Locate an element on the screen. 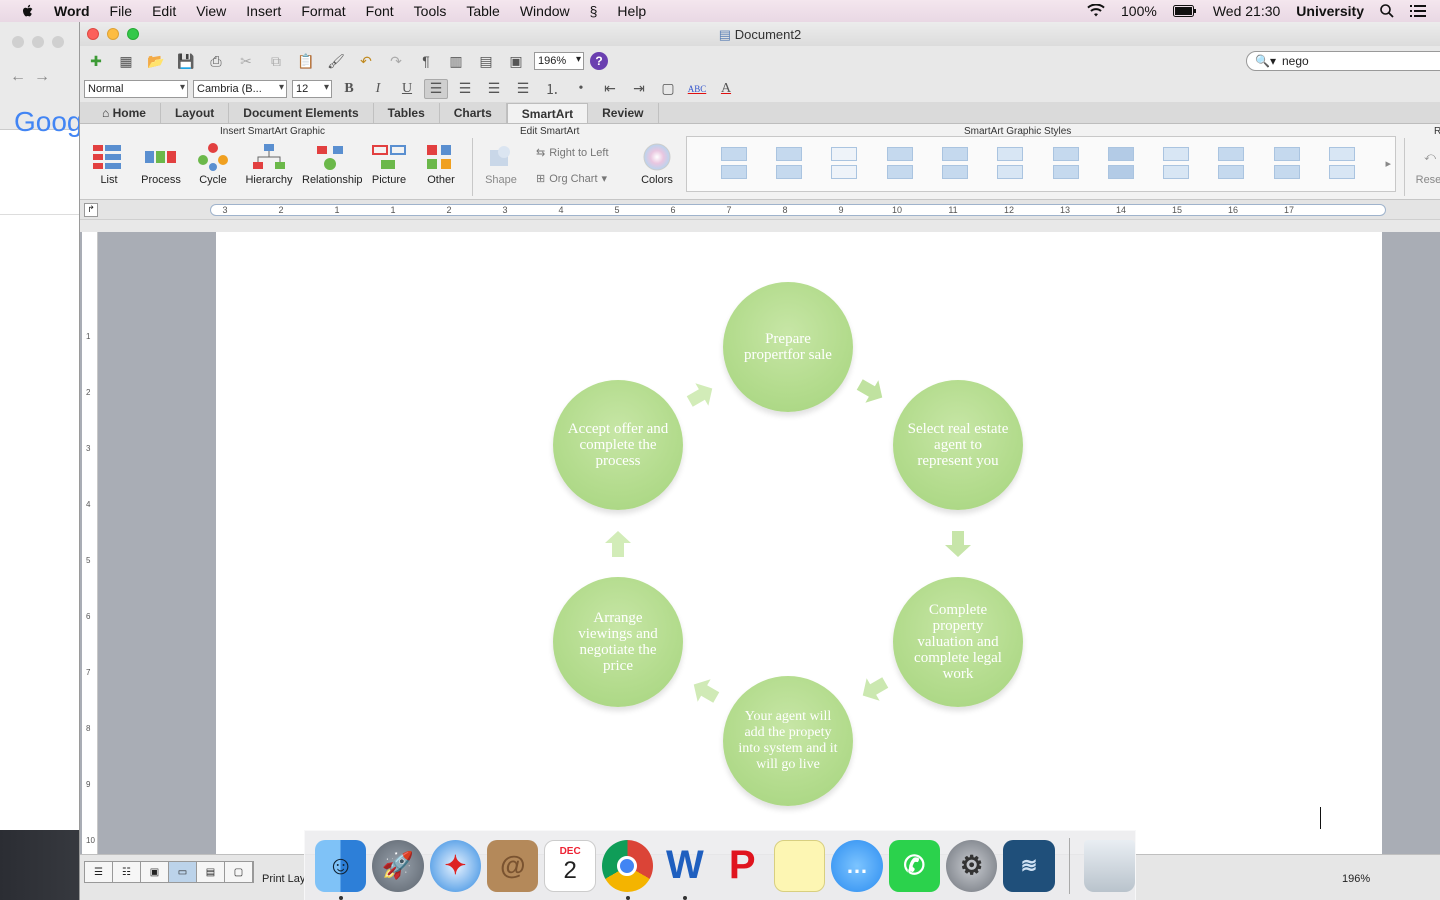  help-icon: ? is located at coordinates (599, 61).